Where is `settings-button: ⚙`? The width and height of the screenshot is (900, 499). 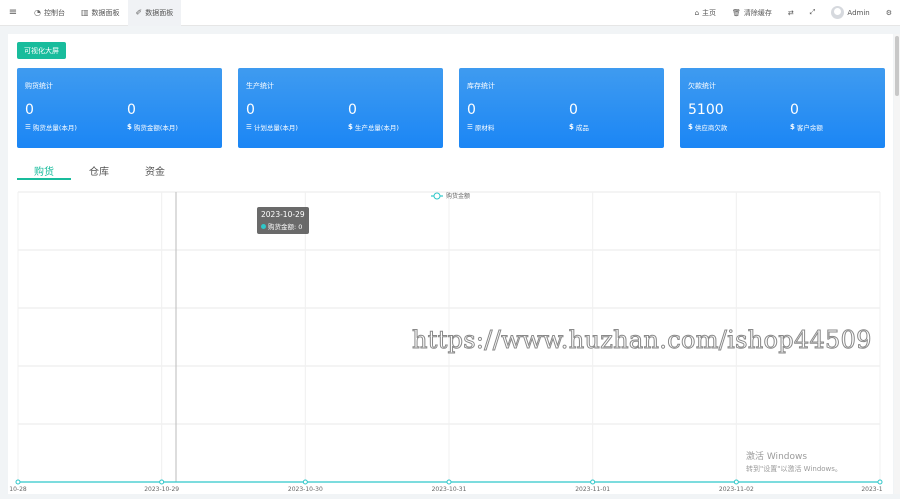 settings-button: ⚙ is located at coordinates (889, 13).